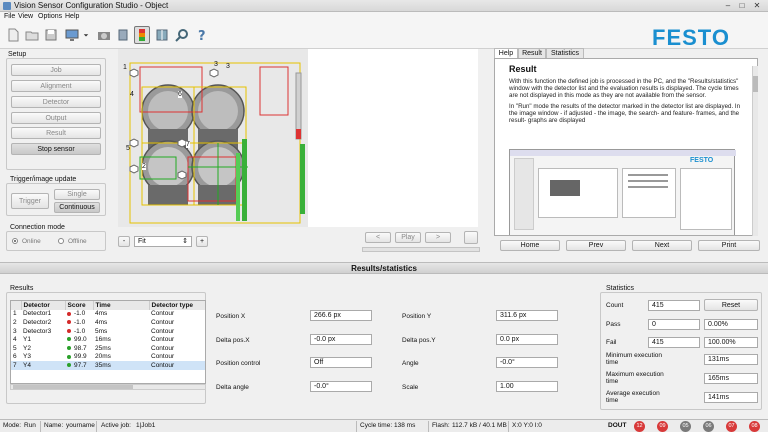  I want to click on help-title: Result, so click(523, 69).